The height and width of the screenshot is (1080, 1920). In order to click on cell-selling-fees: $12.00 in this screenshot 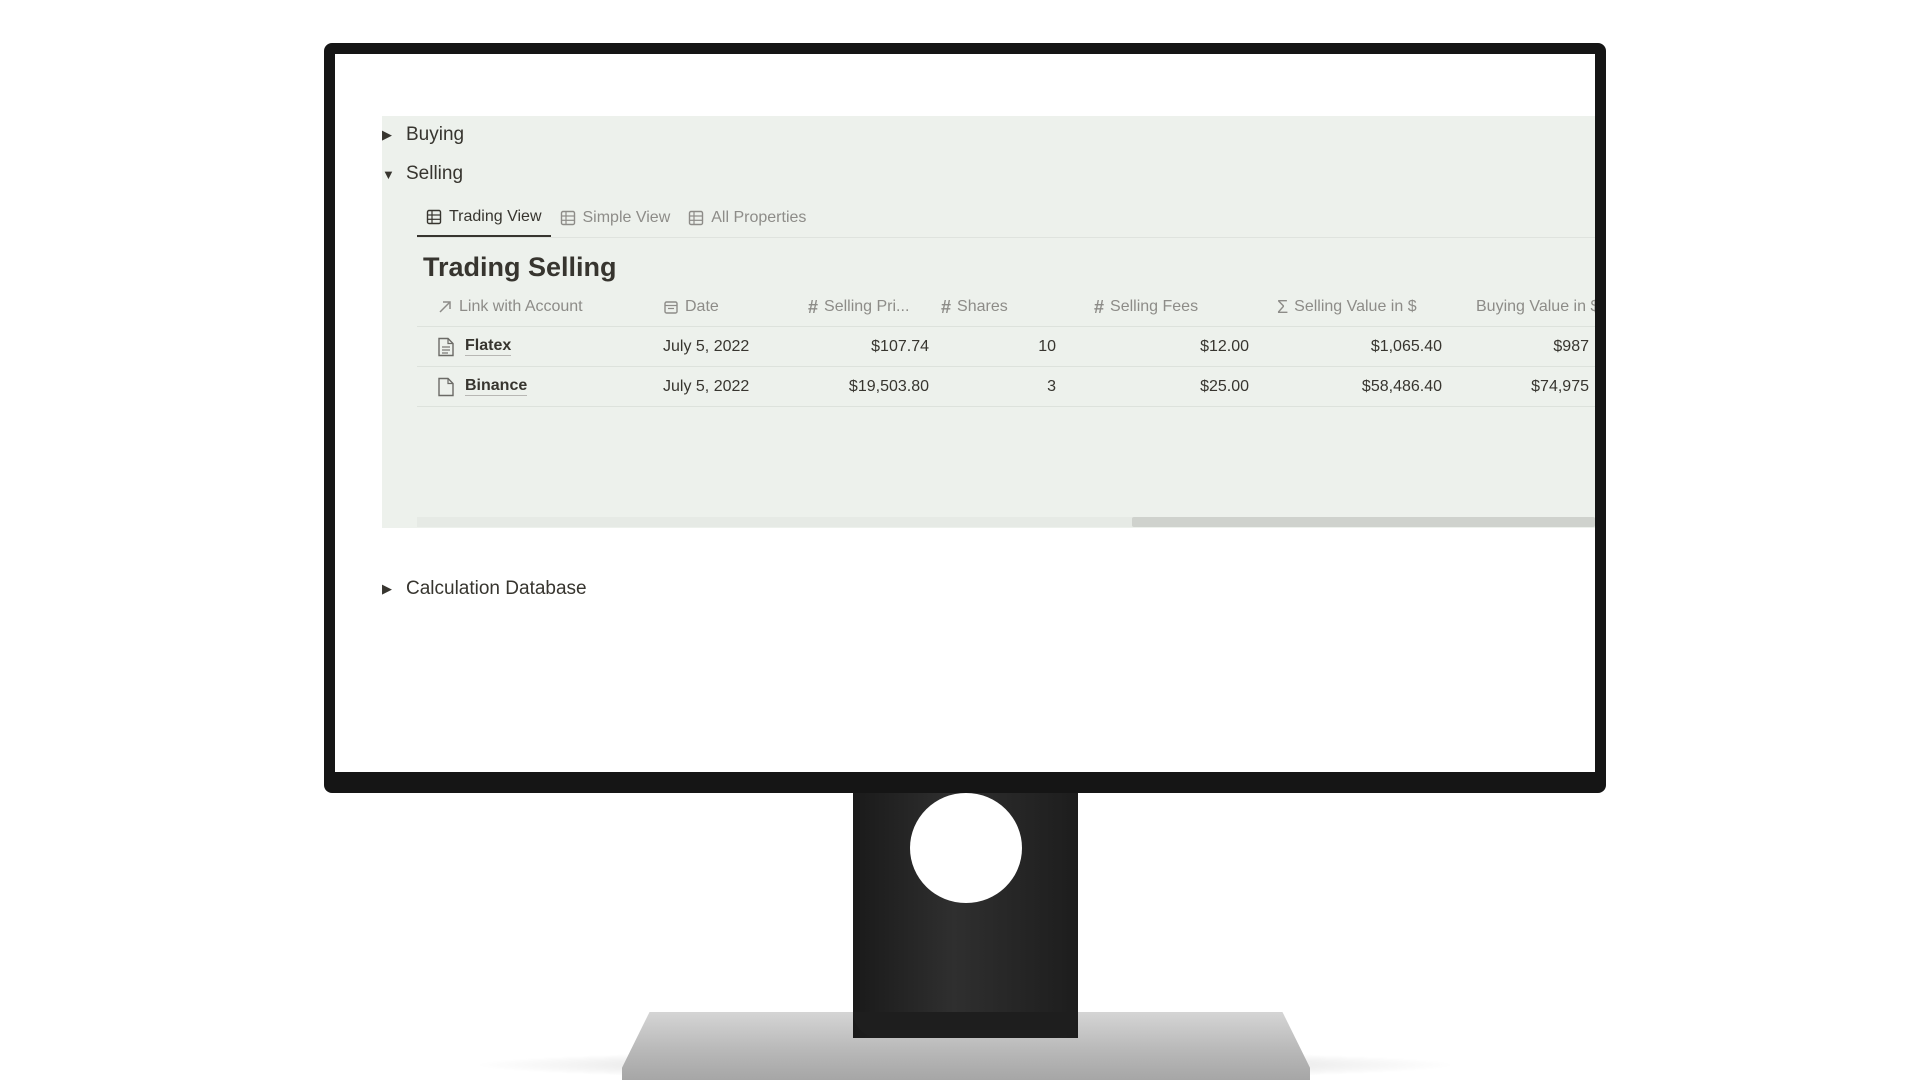, I will do `click(1158, 347)`.